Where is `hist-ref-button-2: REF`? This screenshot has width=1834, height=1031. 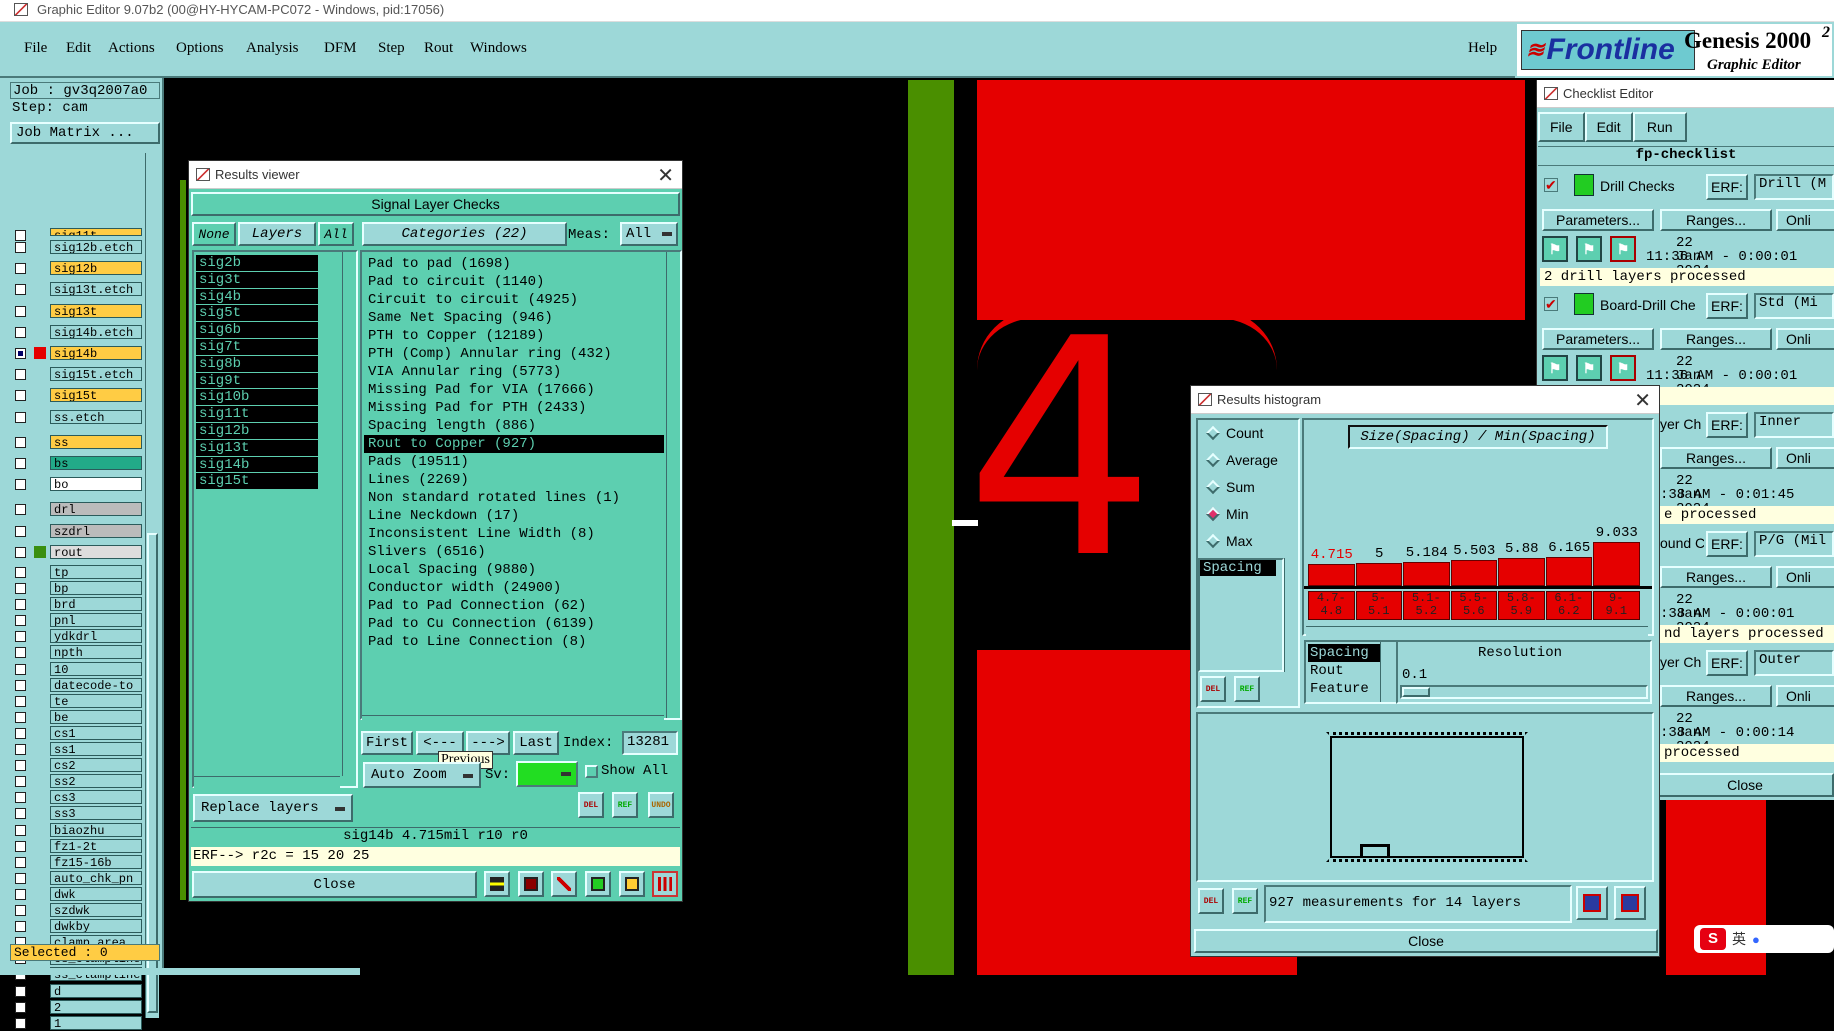
hist-ref-button-2: REF is located at coordinates (1245, 901).